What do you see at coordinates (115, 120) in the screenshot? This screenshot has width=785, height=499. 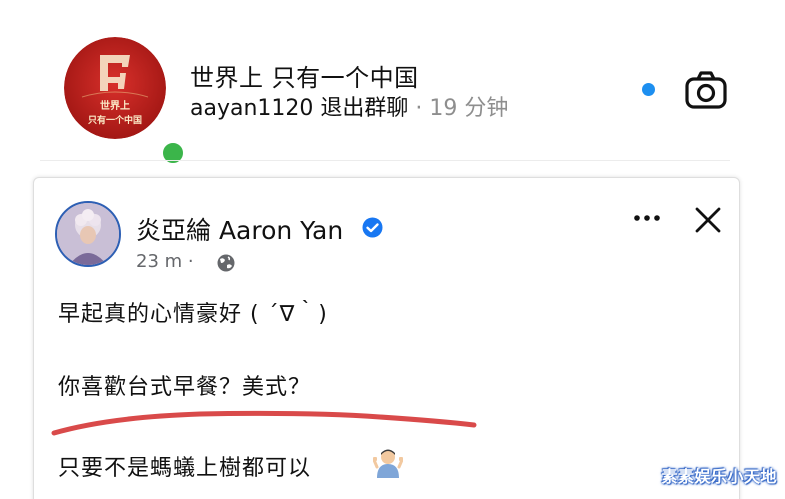 I see `svg-text: 只有一个中国` at bounding box center [115, 120].